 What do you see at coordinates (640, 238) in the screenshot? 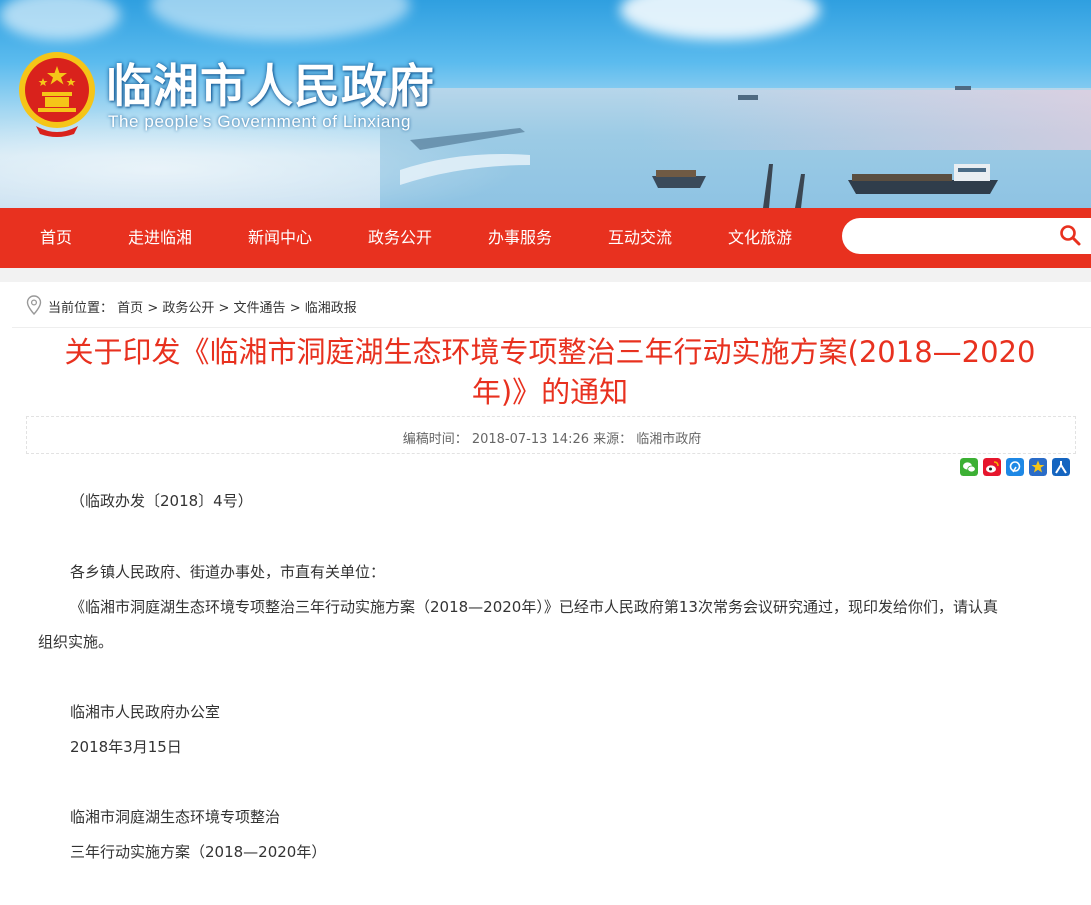
I see `nav-item-interaction: 互动交流` at bounding box center [640, 238].